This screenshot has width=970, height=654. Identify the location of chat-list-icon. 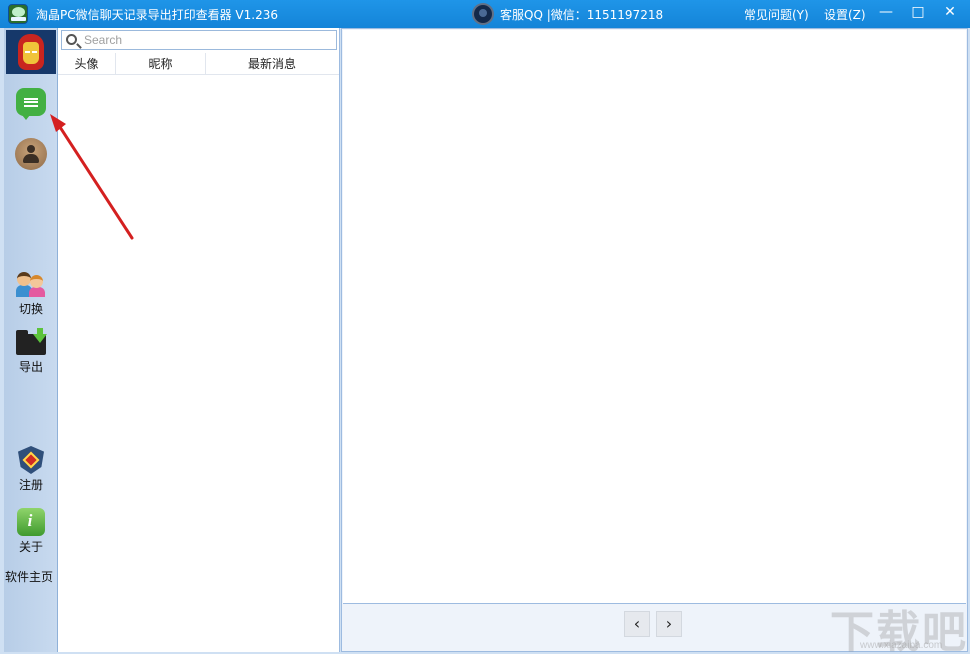
(31, 104).